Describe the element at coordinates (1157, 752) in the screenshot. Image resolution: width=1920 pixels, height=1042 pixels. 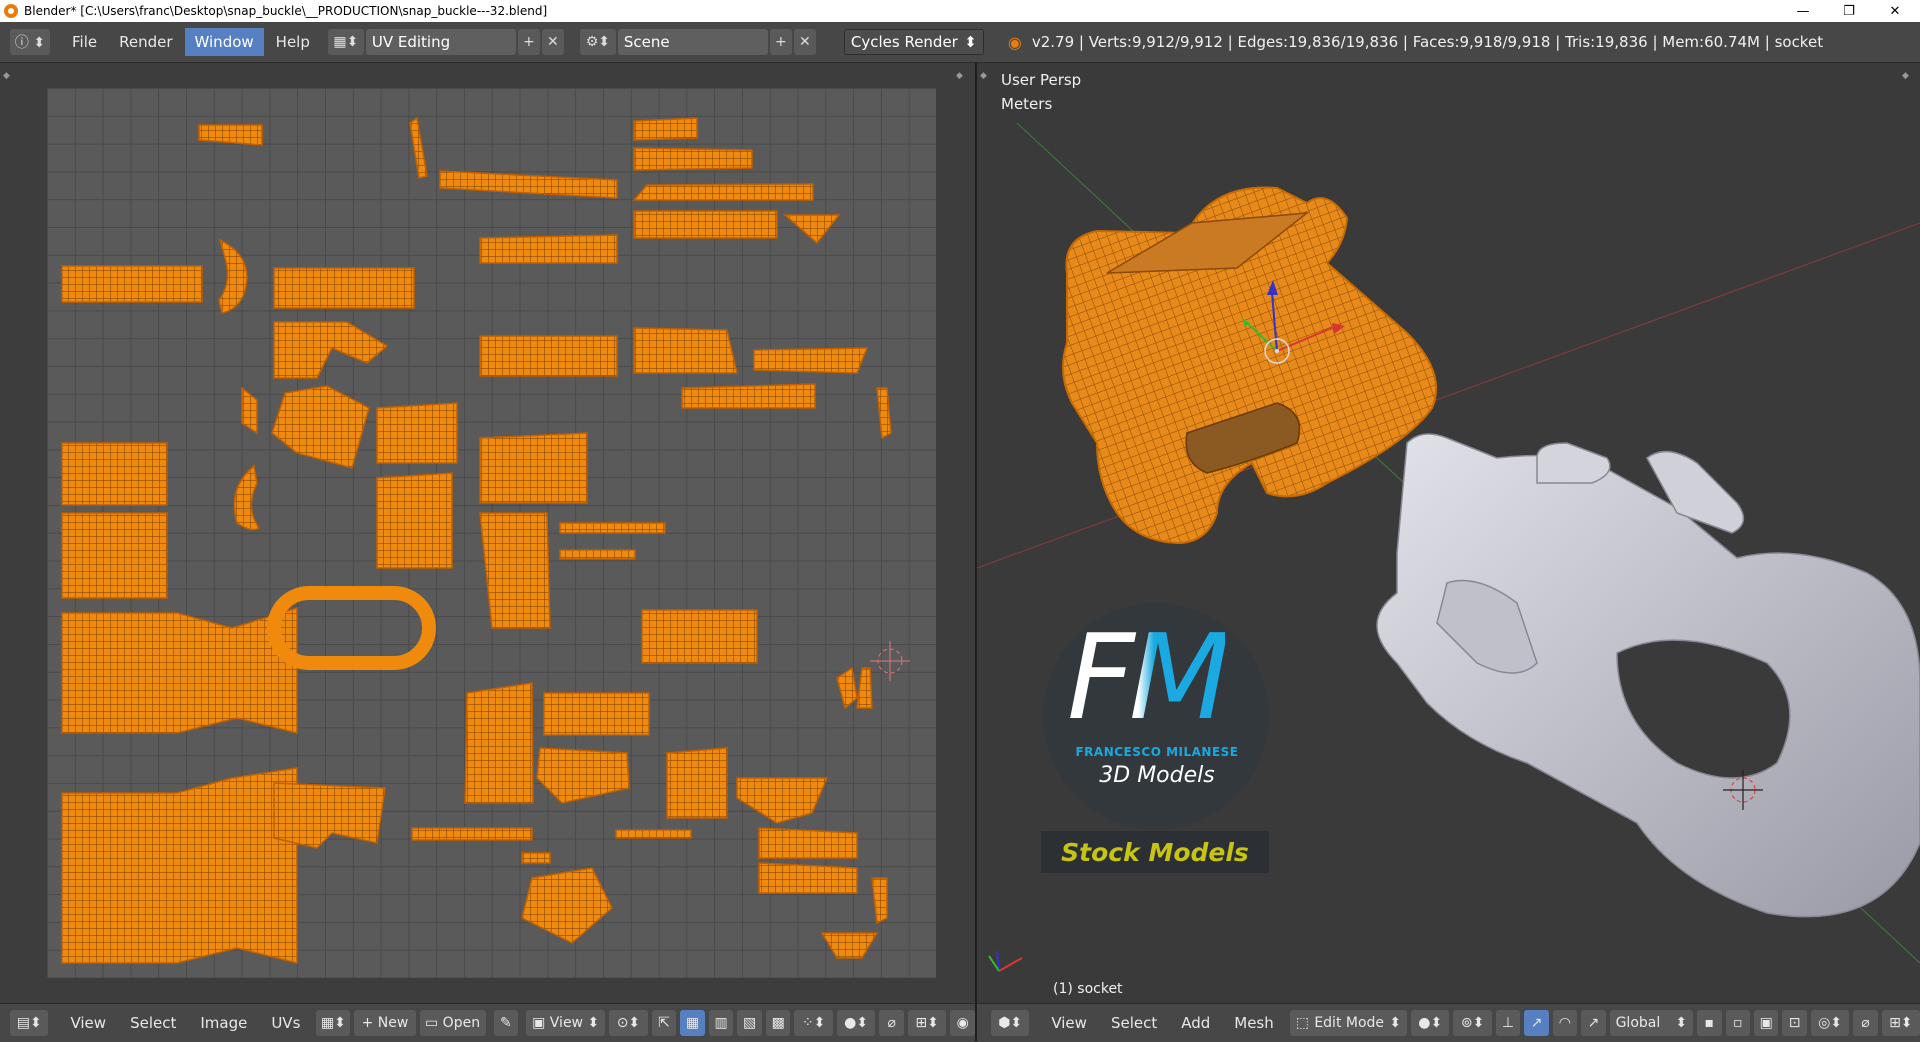
I see `watermark-name: FRANCESCO MILANESE` at that location.